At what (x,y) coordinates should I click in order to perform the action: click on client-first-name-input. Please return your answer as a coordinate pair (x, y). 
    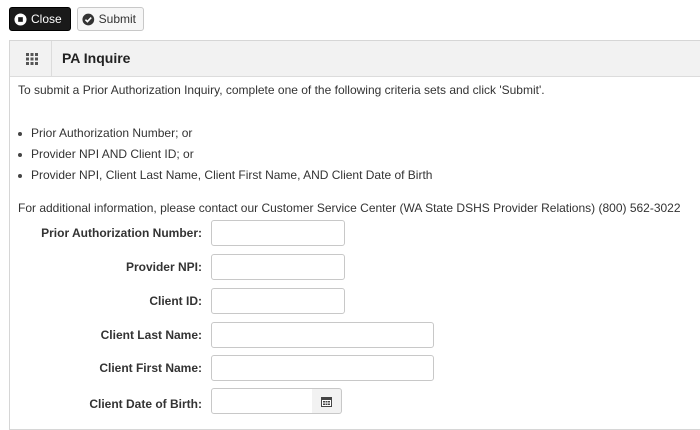
    Looking at the image, I should click on (322, 368).